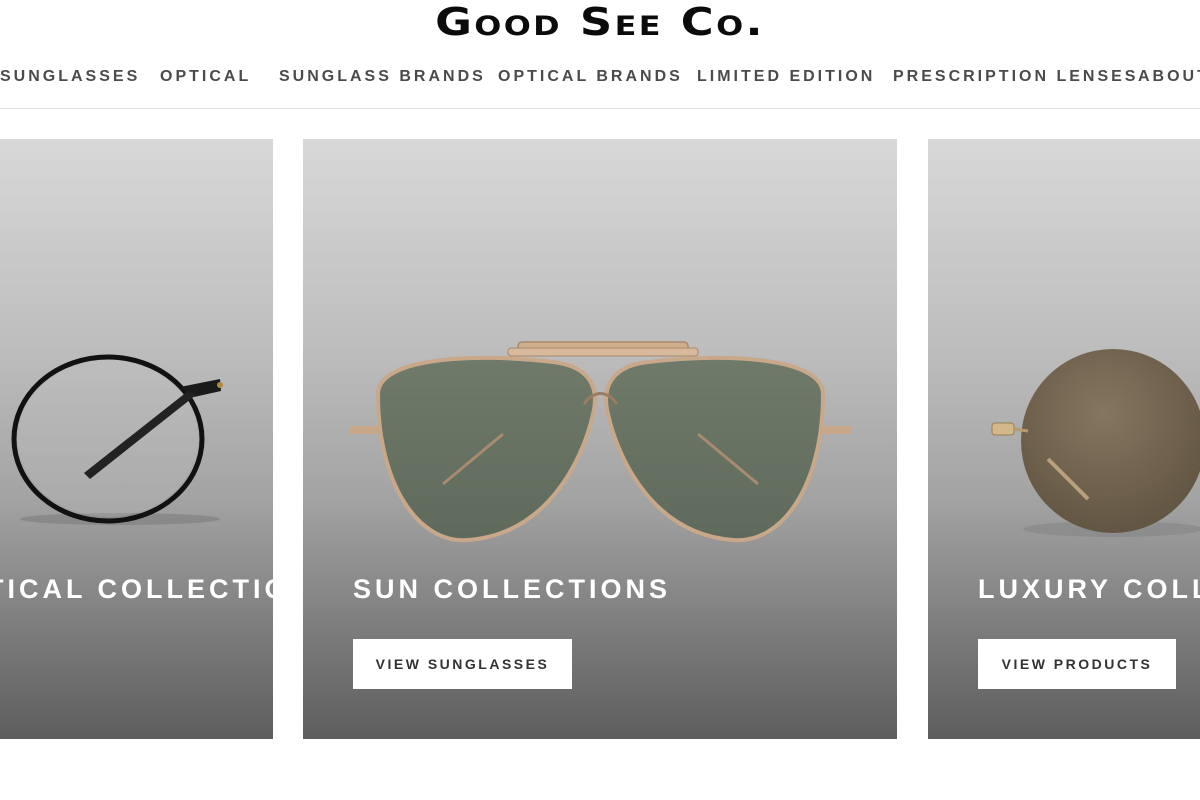 Image resolution: width=1200 pixels, height=800 pixels. What do you see at coordinates (1095, 443) in the screenshot?
I see `rimless-round-sunglasses-icon` at bounding box center [1095, 443].